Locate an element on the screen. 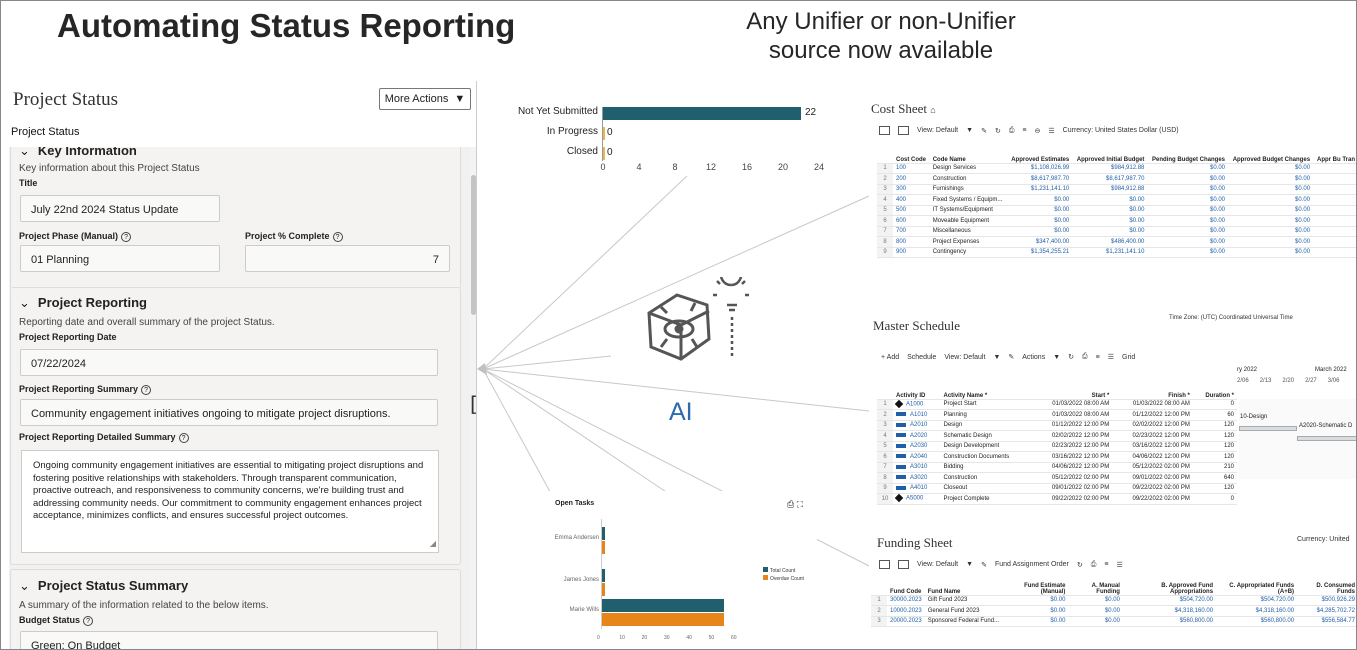 This screenshot has height=650, width=1357. column-header: Fund Estimate (Manual) is located at coordinates (1035, 584).